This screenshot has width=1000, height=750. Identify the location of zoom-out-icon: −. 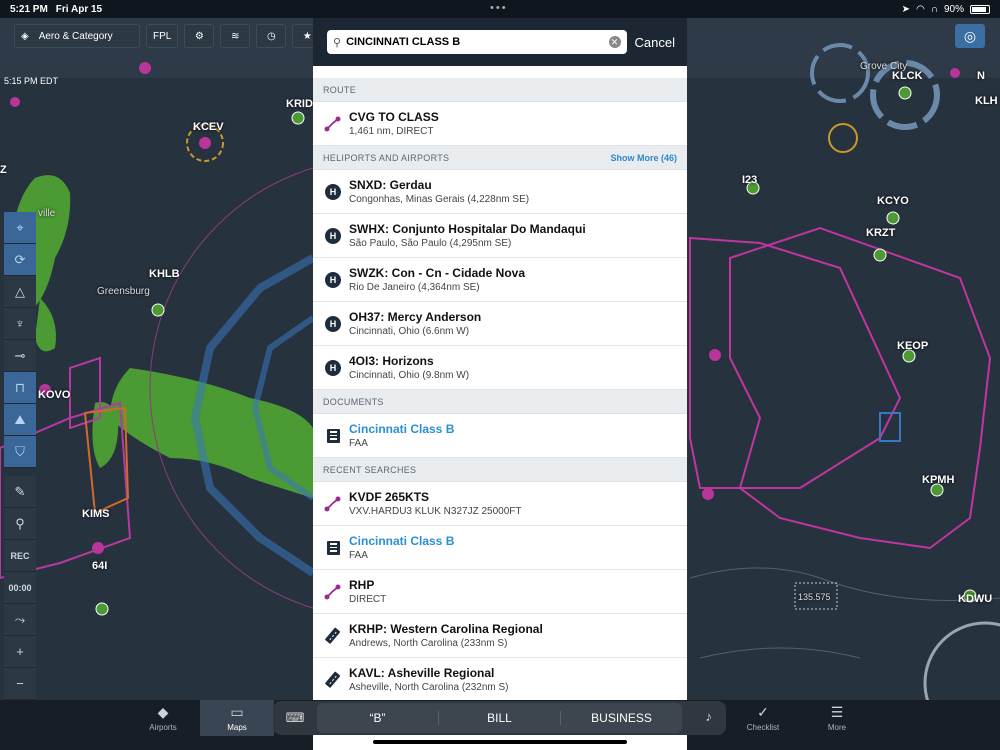
(20, 684).